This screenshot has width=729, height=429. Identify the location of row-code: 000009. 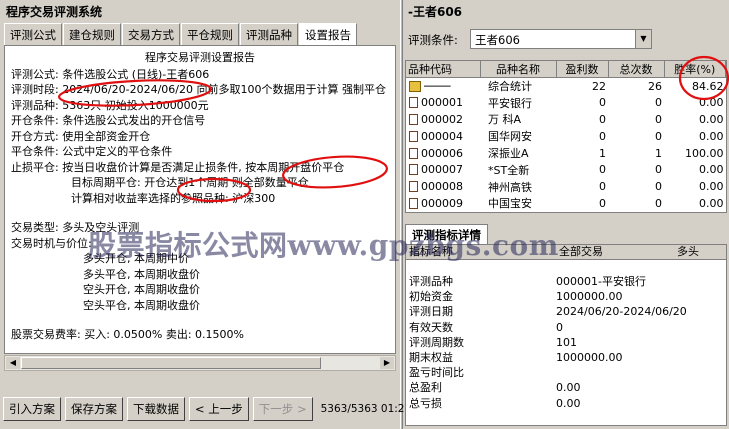
(442, 203).